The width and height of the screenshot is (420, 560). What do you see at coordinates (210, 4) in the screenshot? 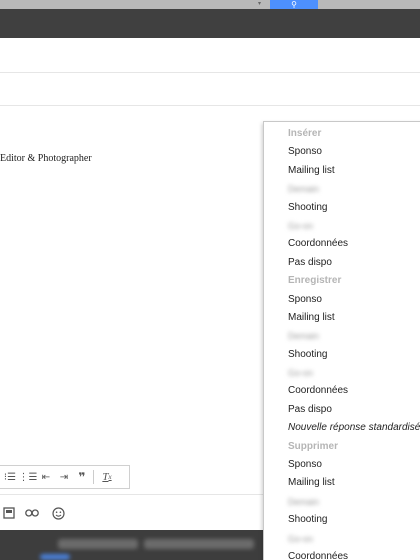
I see `top-search-bar: ▾ ⚲` at bounding box center [210, 4].